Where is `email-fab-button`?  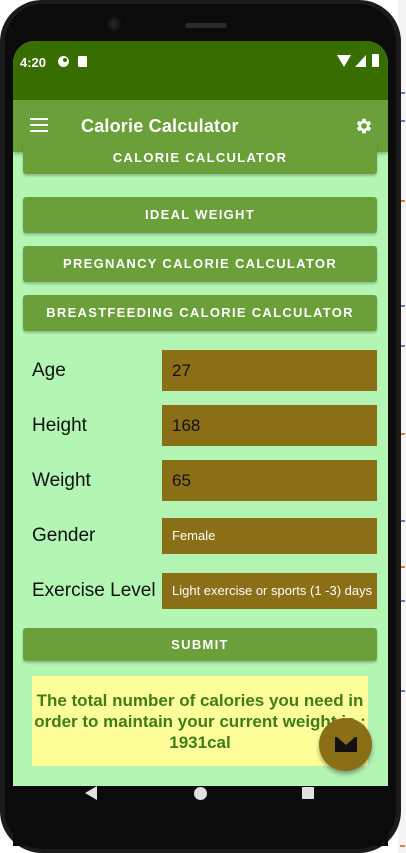 email-fab-button is located at coordinates (345, 744).